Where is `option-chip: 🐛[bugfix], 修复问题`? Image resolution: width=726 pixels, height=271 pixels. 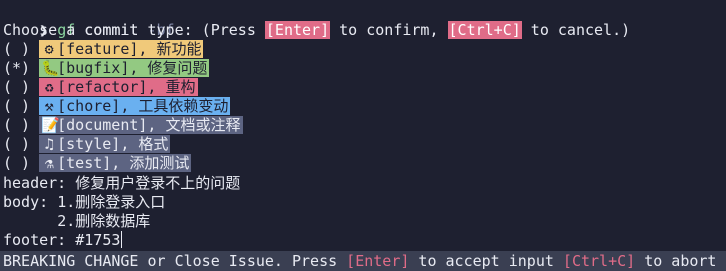
option-chip: 🐛[bugfix], 修复问题 is located at coordinates (124, 68).